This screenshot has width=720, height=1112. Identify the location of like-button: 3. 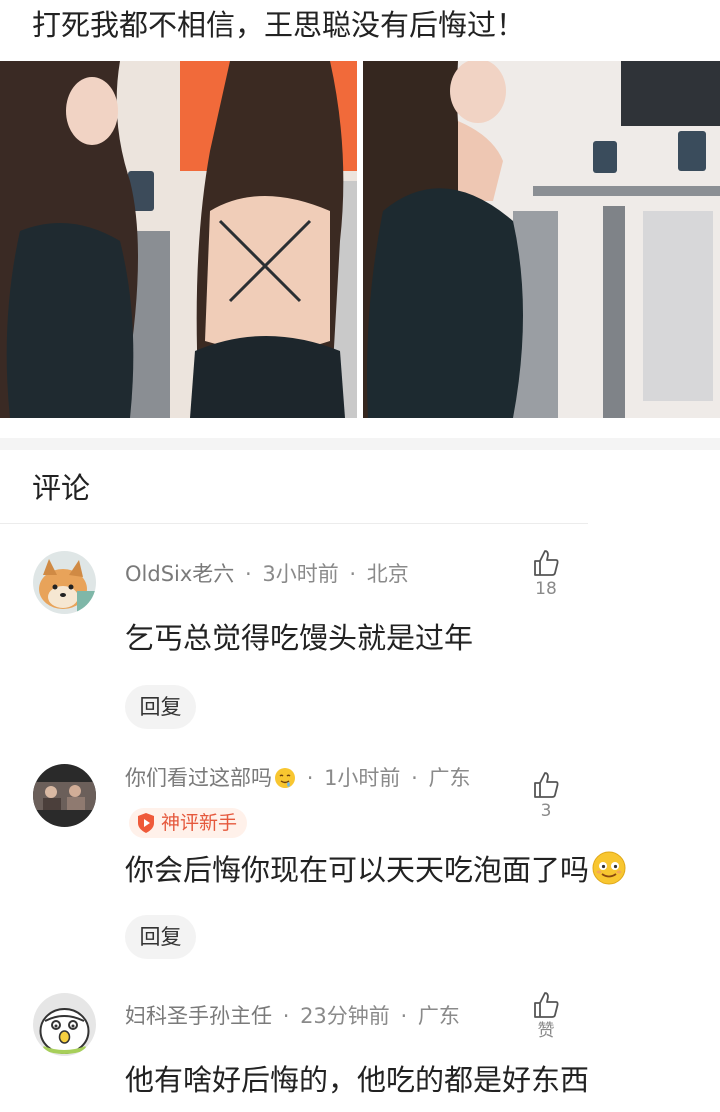
(546, 796).